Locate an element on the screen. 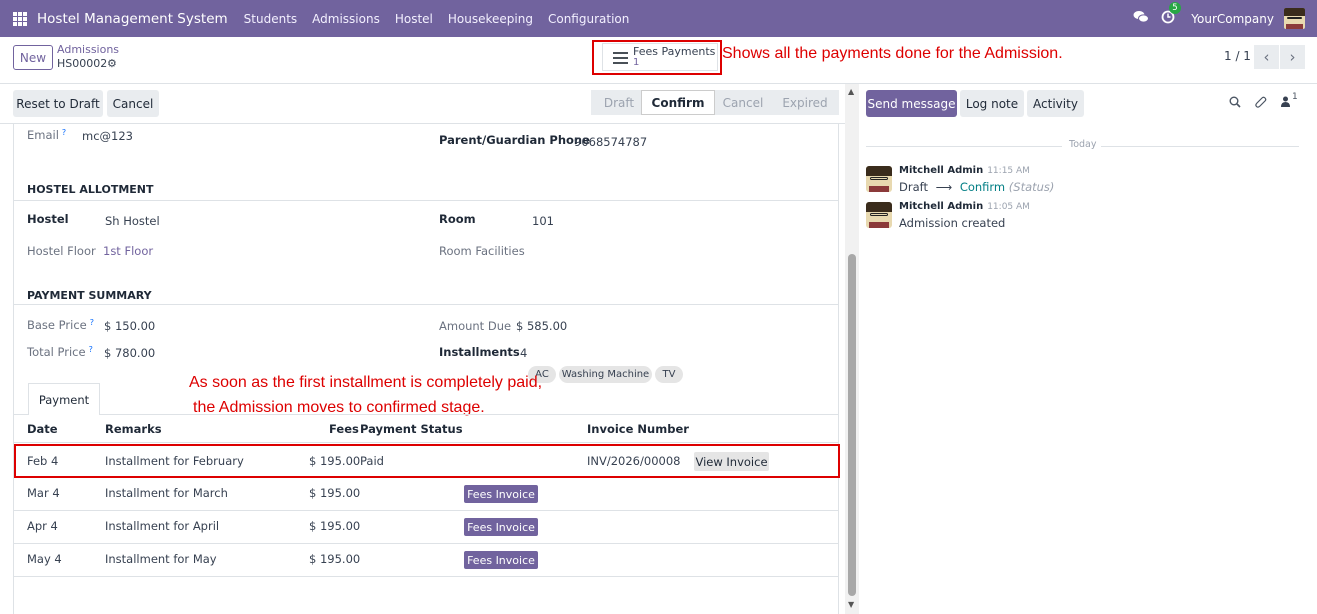 This screenshot has width=1317, height=614. messages-icon is located at coordinates (1141, 19).